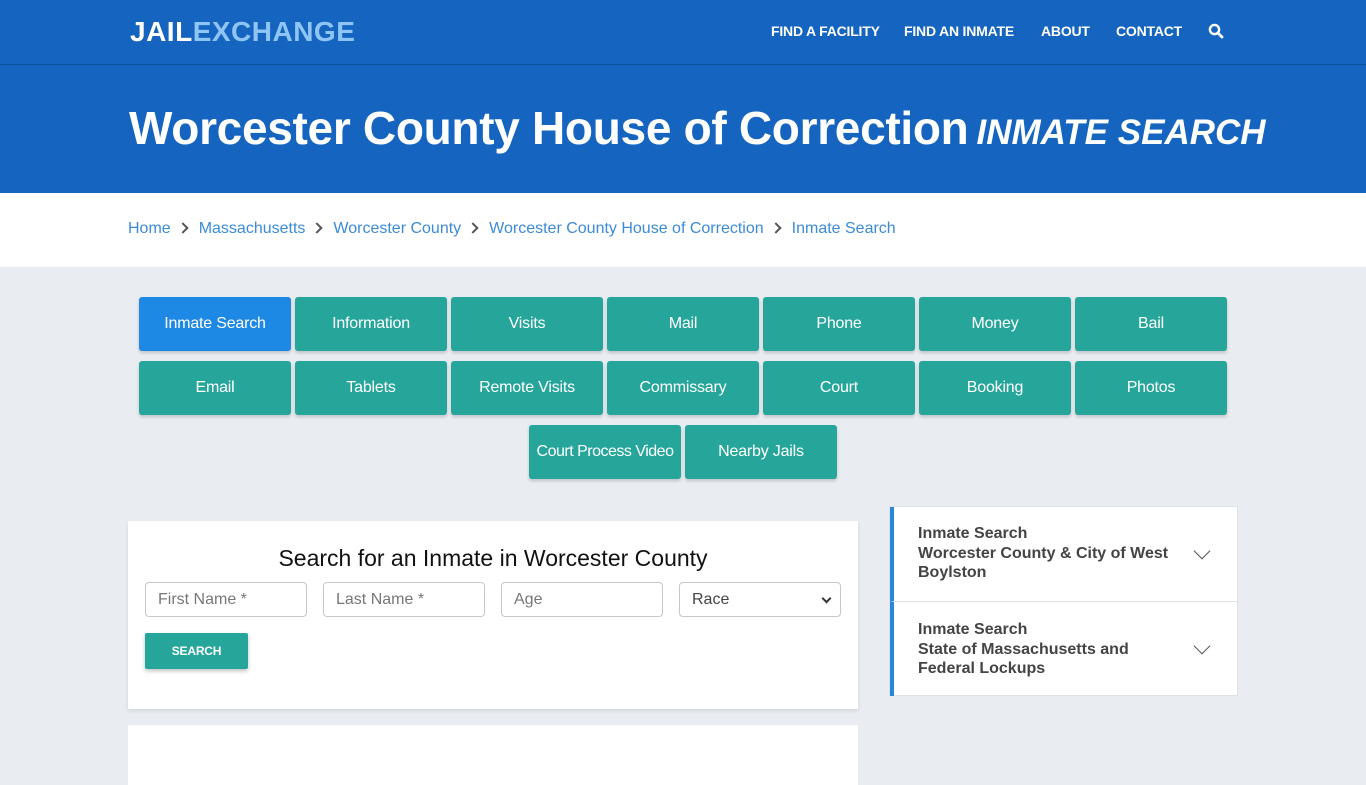 The height and width of the screenshot is (785, 1366). I want to click on last-name-input, so click(404, 599).